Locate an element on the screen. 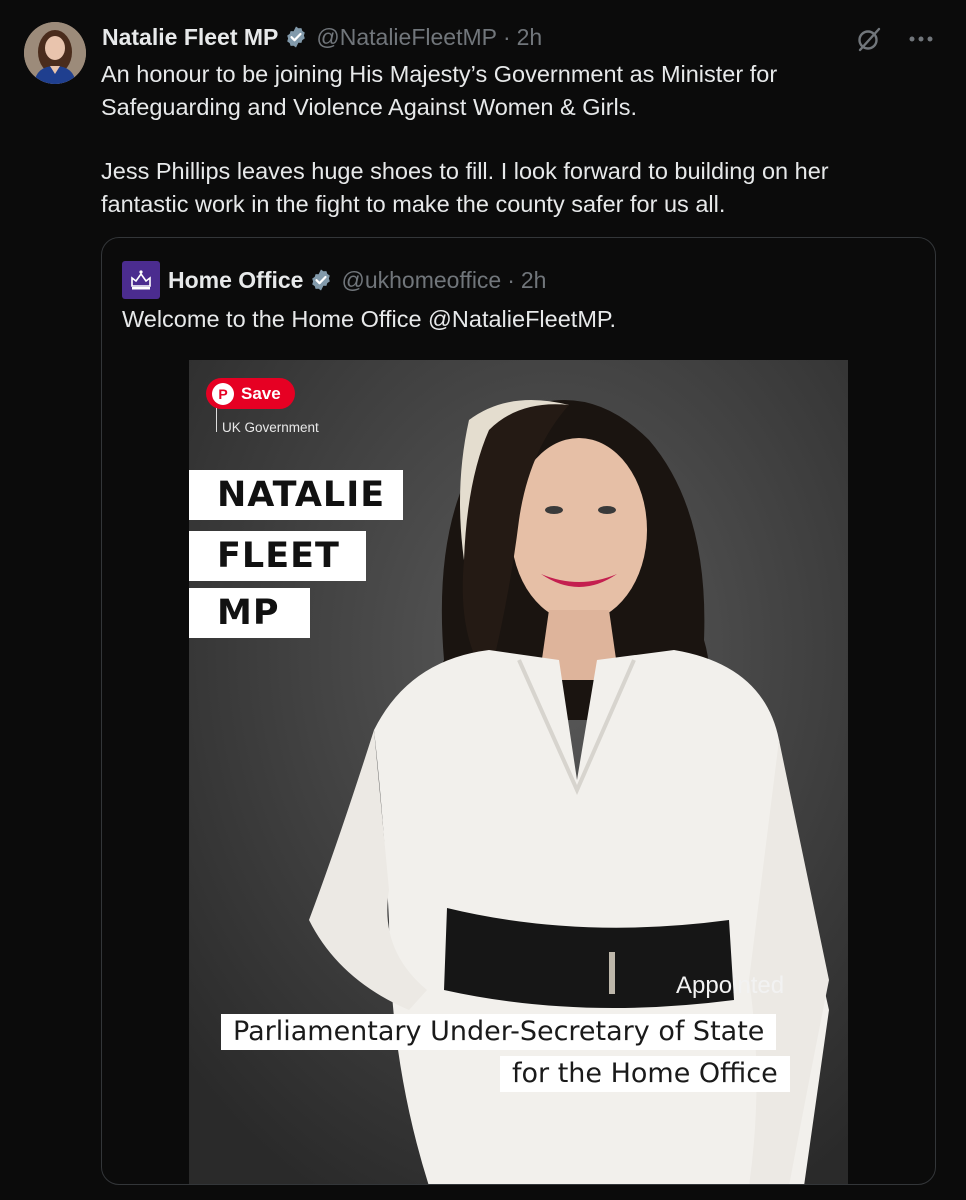 The image size is (966, 1200). tweet-header: Natalie Fleet MP @NatalieFleetMP · 2h is located at coordinates (322, 37).